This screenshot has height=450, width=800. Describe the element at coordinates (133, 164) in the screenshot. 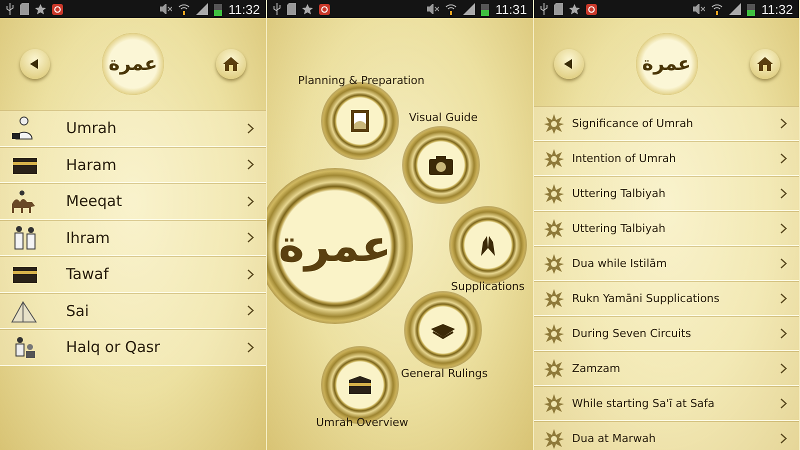

I see `menu-list-item: Haram` at that location.